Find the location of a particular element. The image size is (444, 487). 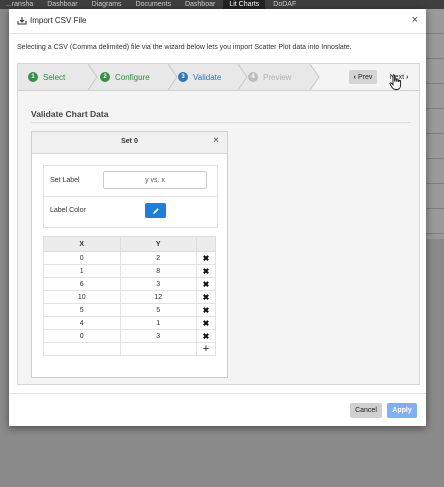

background-tab: Documents is located at coordinates (153, 4).